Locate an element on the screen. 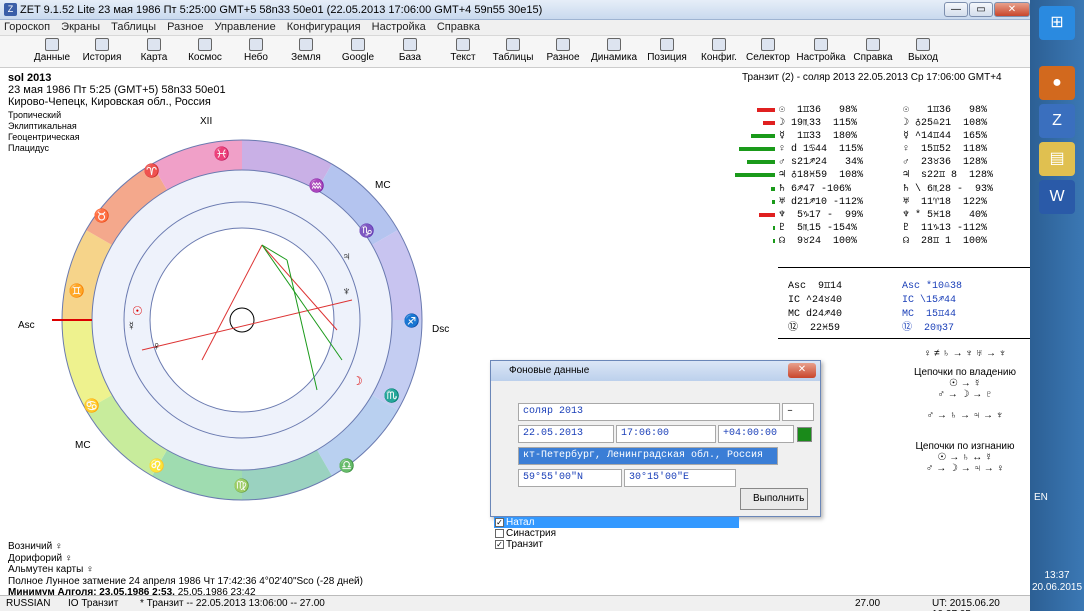 Image resolution: width=1084 pixels, height=611 pixels. app-icon: Z is located at coordinates (10, 9).